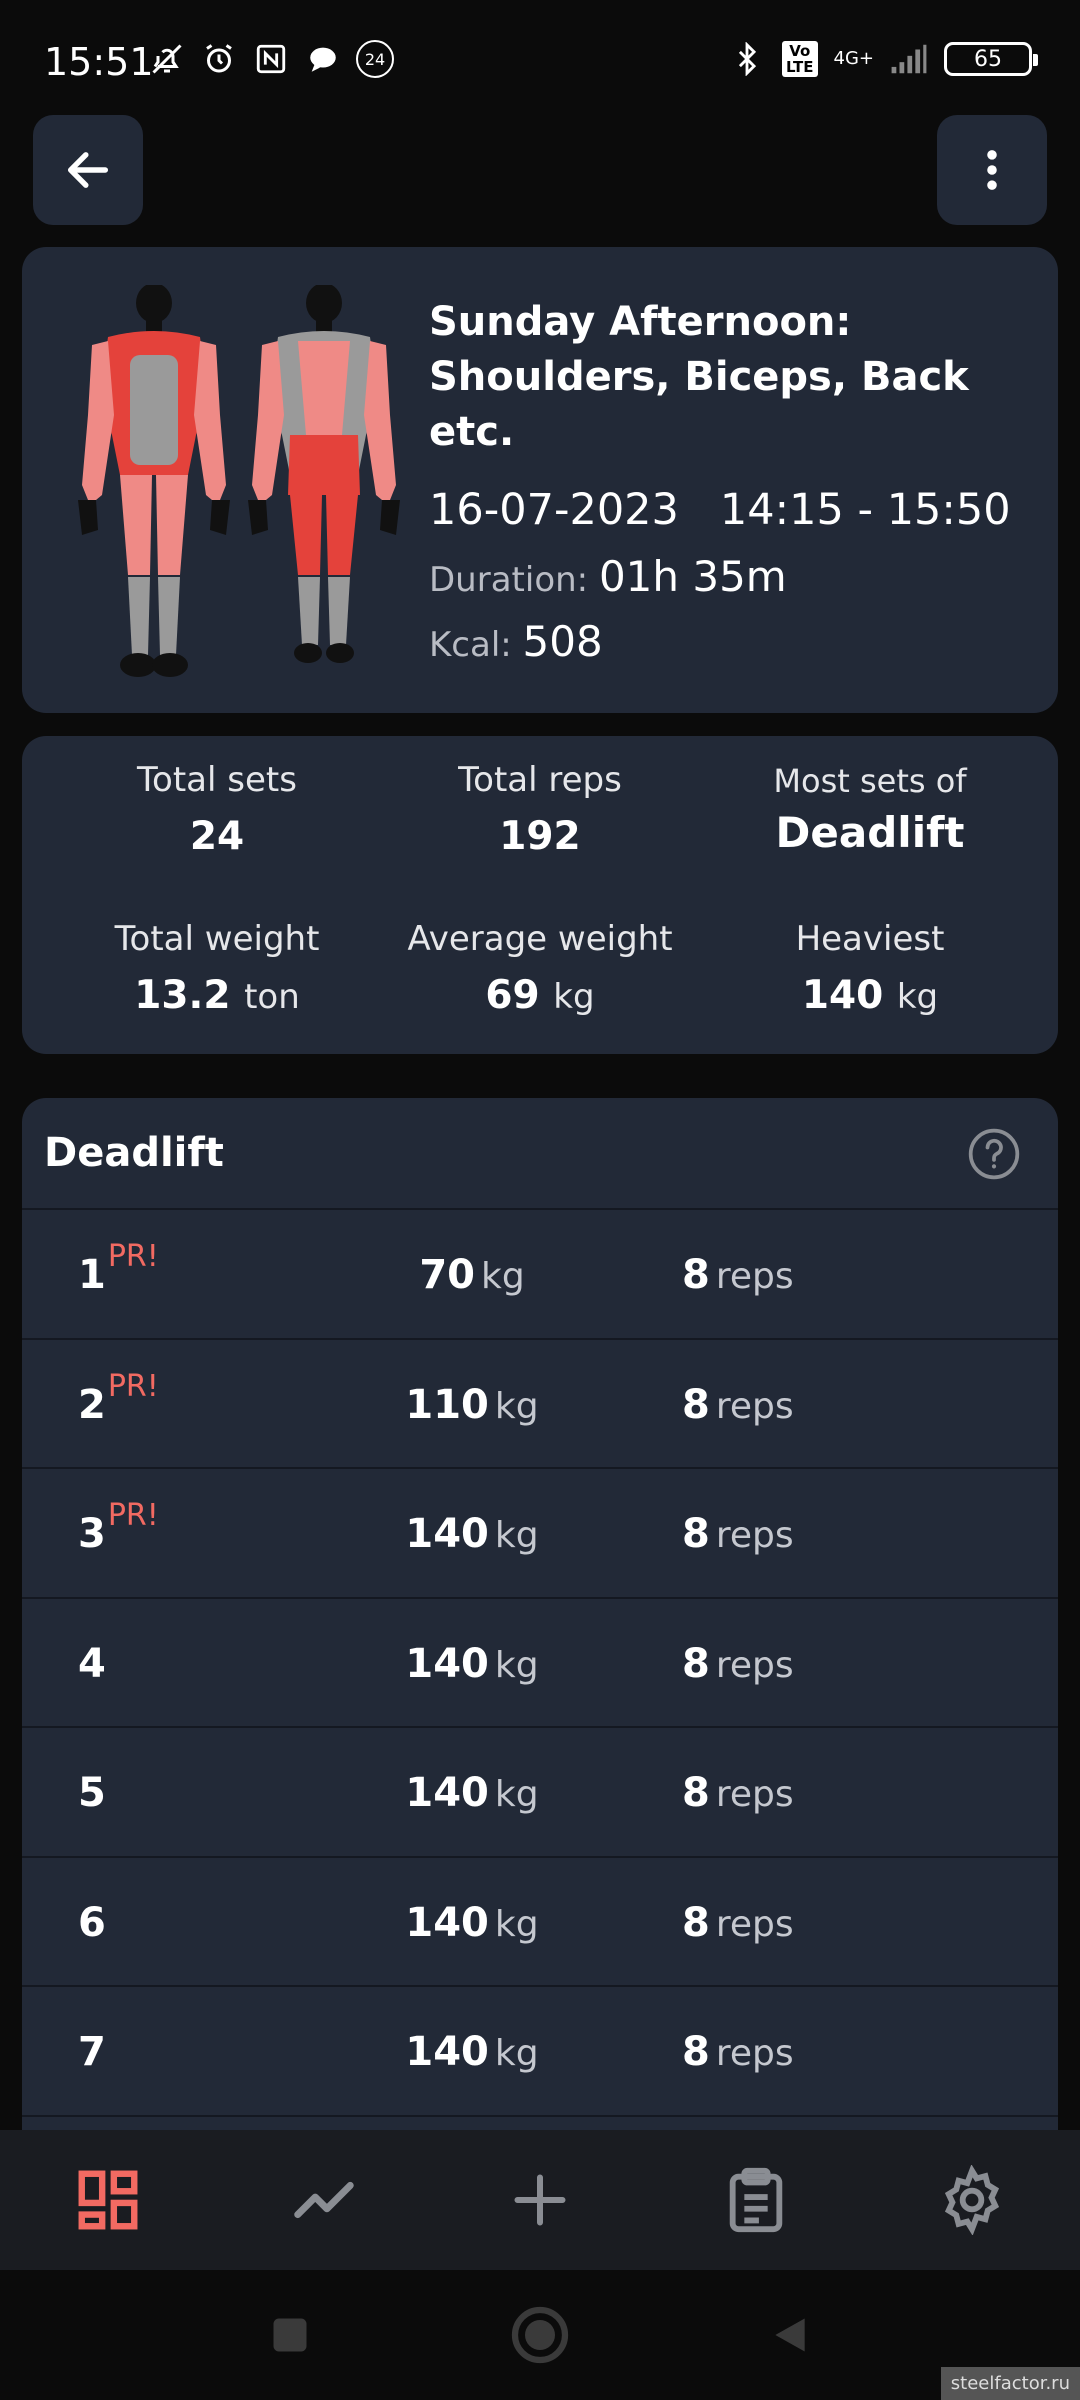 Image resolution: width=1080 pixels, height=2400 pixels. I want to click on notification-count-icon: 24, so click(375, 59).